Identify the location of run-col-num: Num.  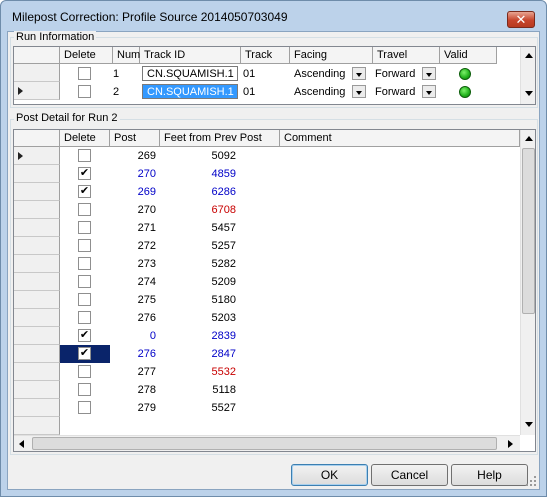
(126, 55).